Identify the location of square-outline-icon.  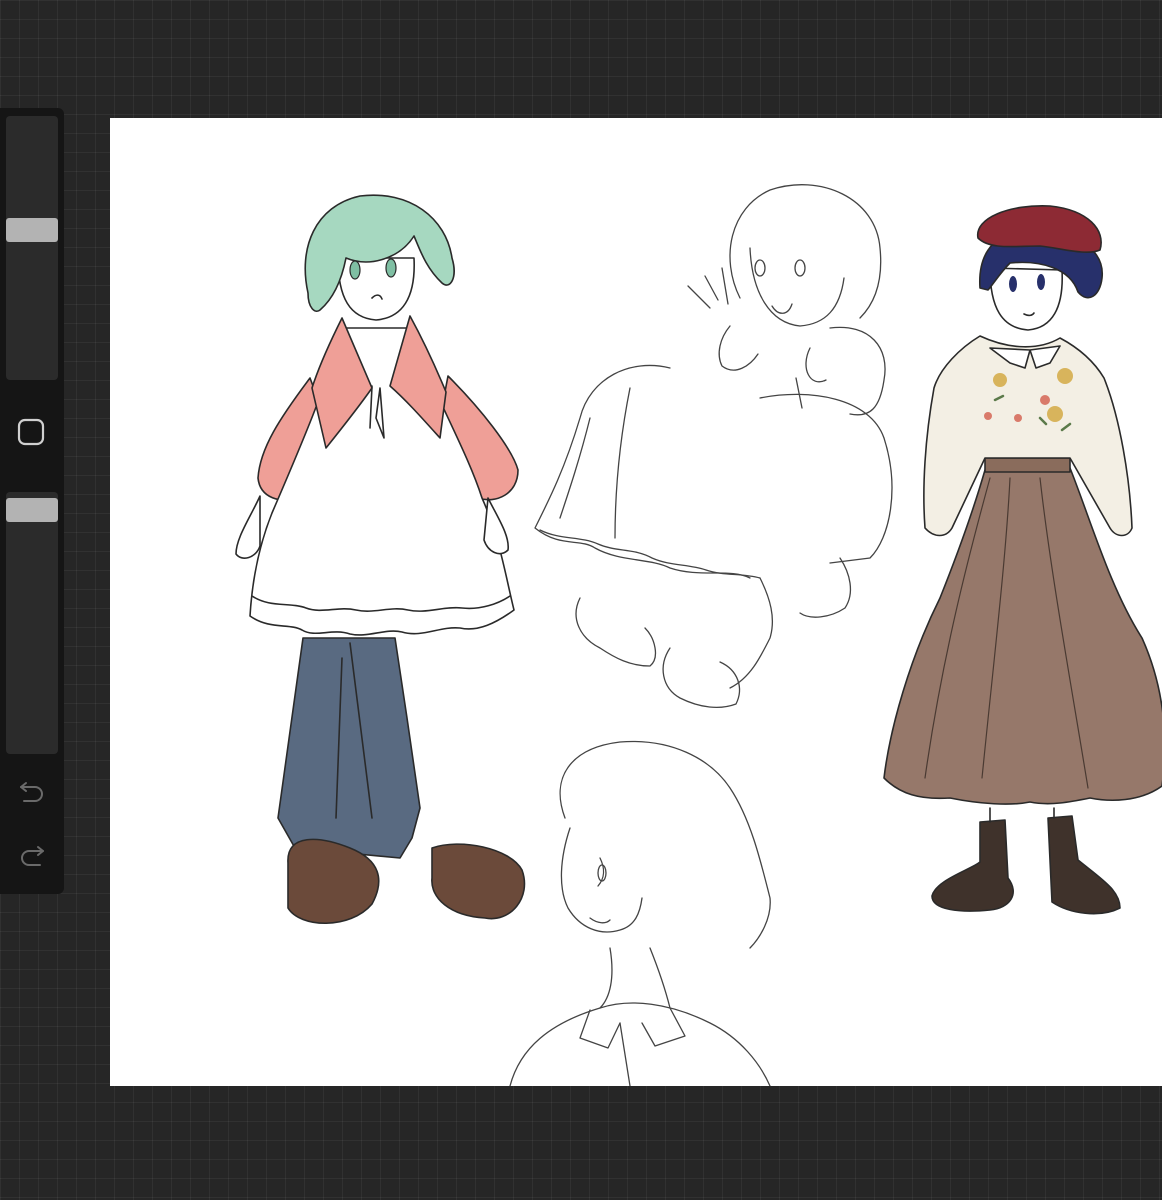
(31, 432).